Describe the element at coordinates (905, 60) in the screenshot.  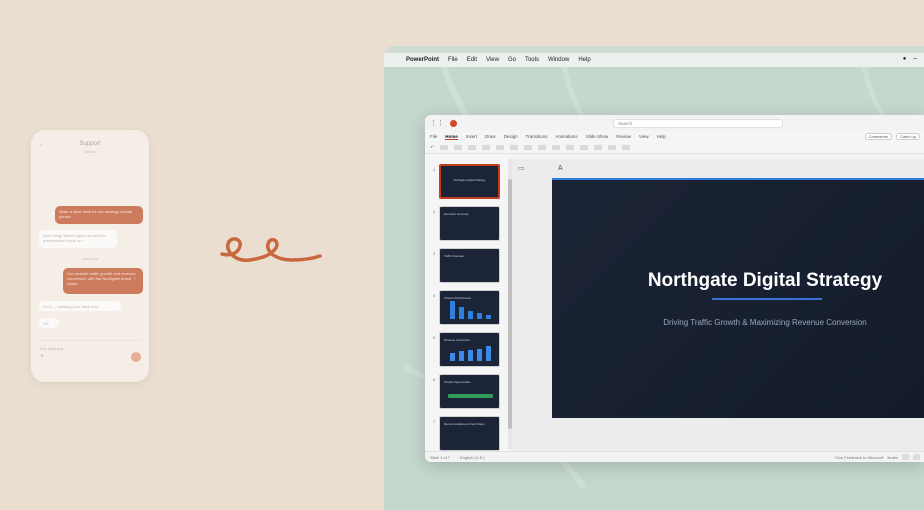
I see `control-center-icon: ●` at that location.